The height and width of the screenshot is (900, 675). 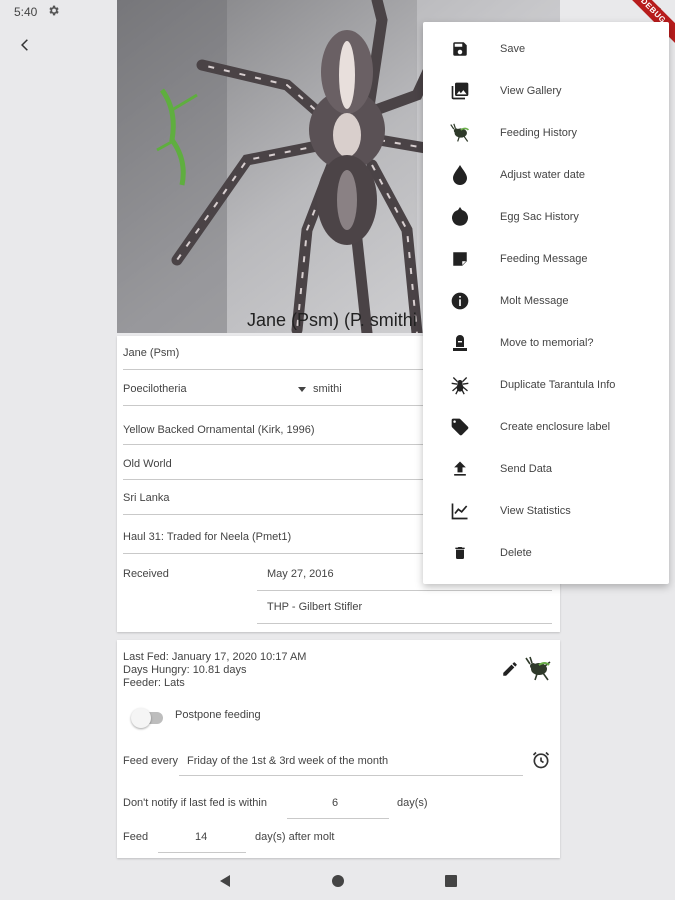 What do you see at coordinates (460, 49) in the screenshot?
I see `save-icon` at bounding box center [460, 49].